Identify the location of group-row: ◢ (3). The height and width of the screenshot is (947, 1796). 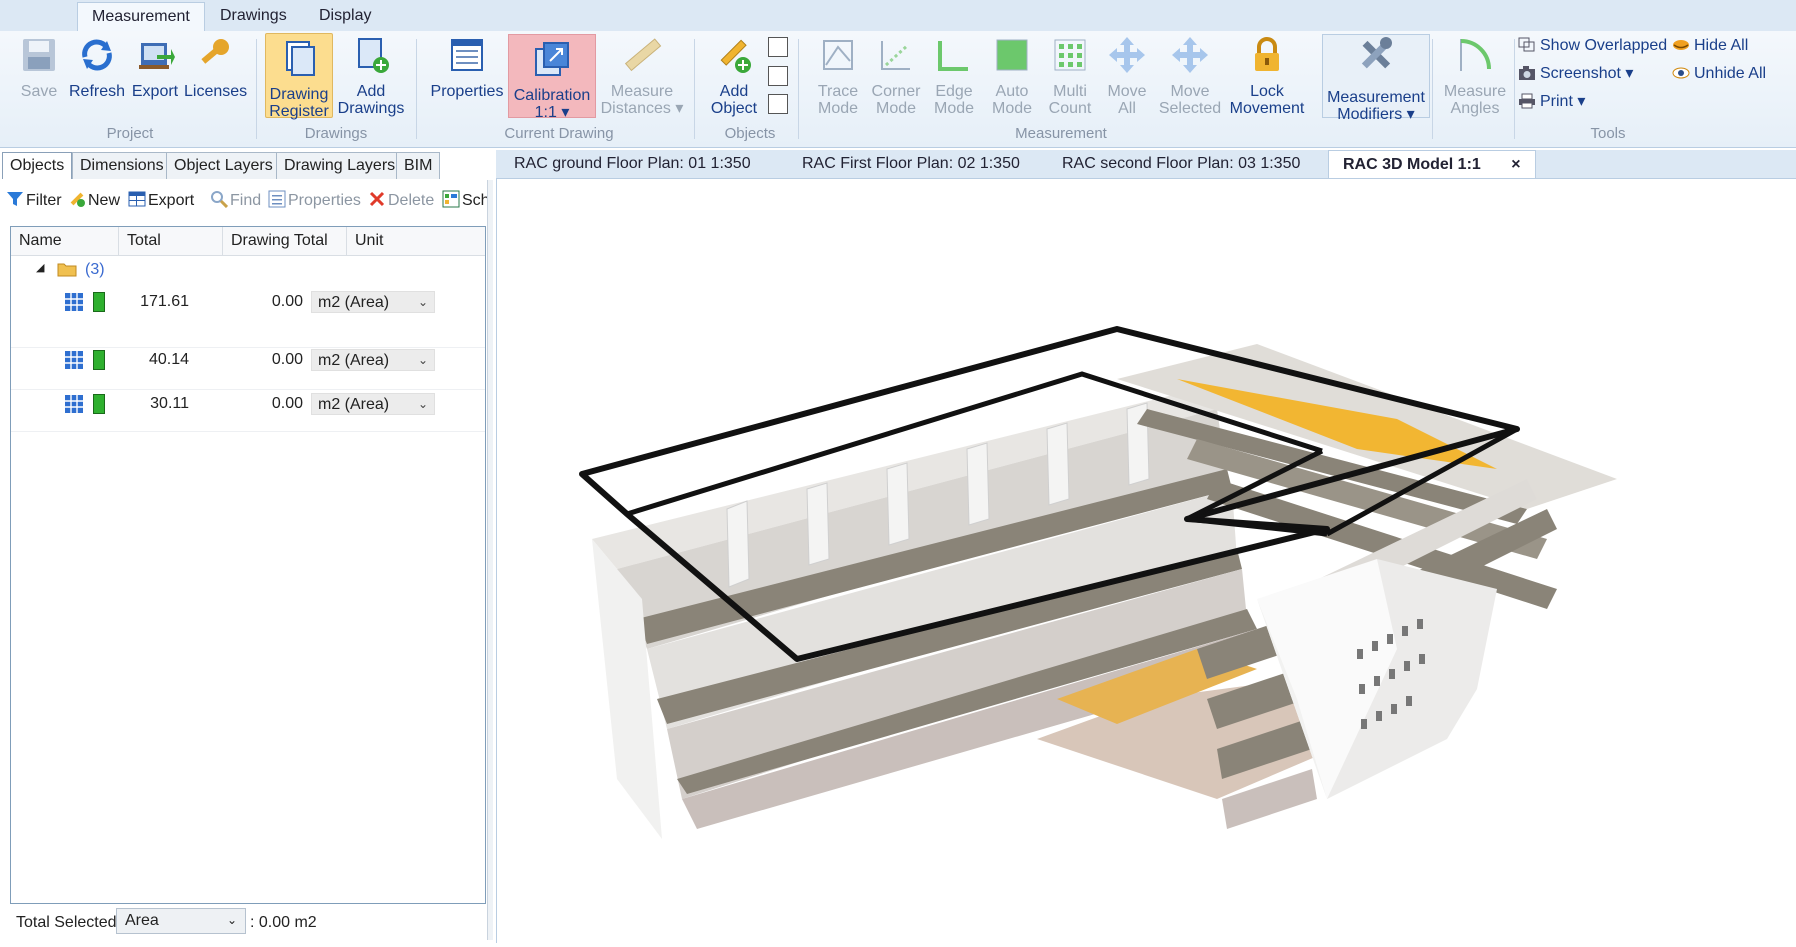
(248, 273).